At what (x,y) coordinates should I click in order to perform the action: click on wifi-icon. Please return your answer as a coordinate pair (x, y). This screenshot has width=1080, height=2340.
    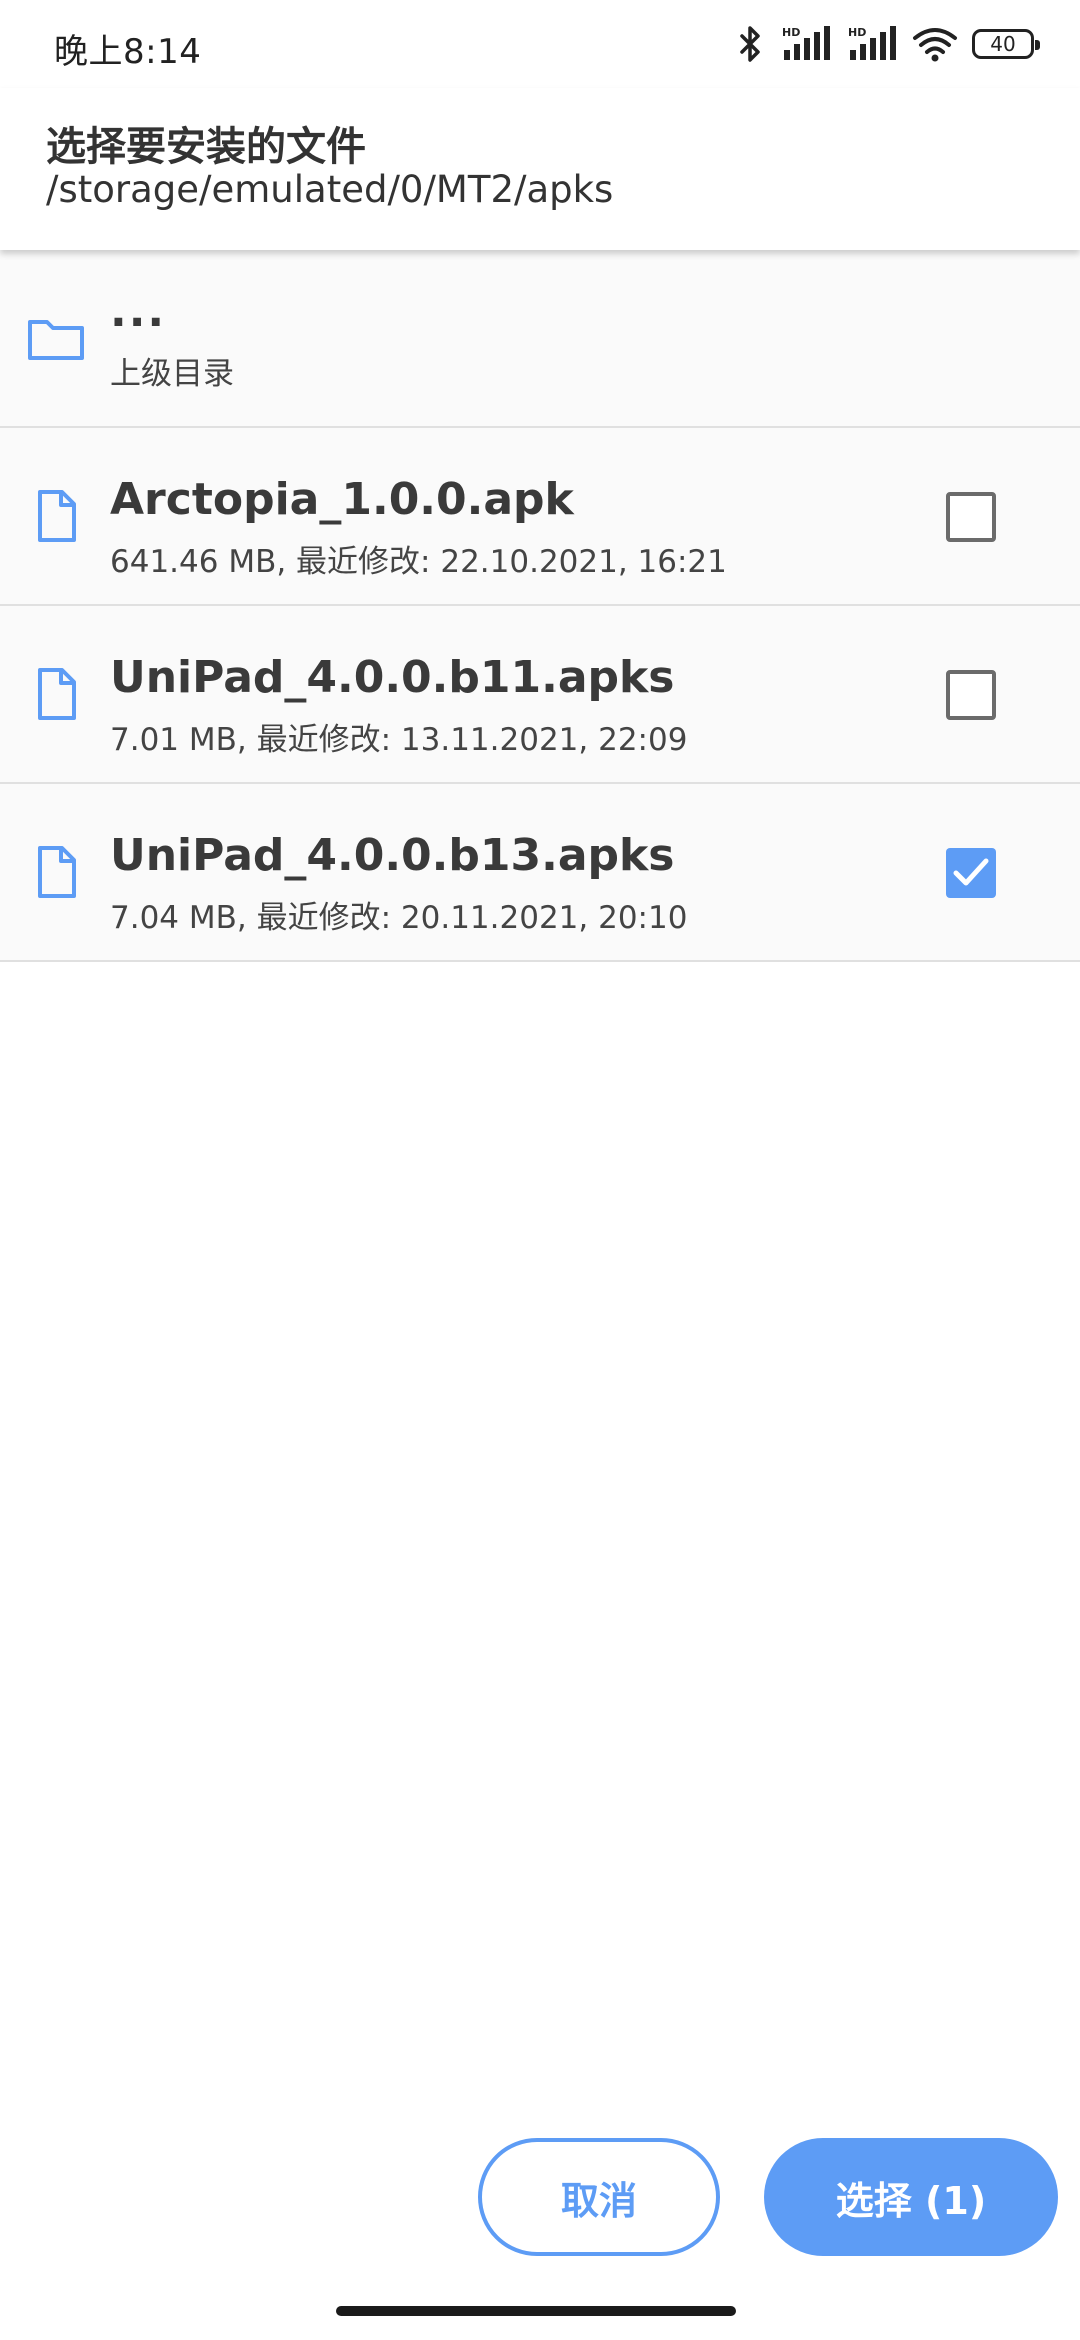
    Looking at the image, I should click on (935, 44).